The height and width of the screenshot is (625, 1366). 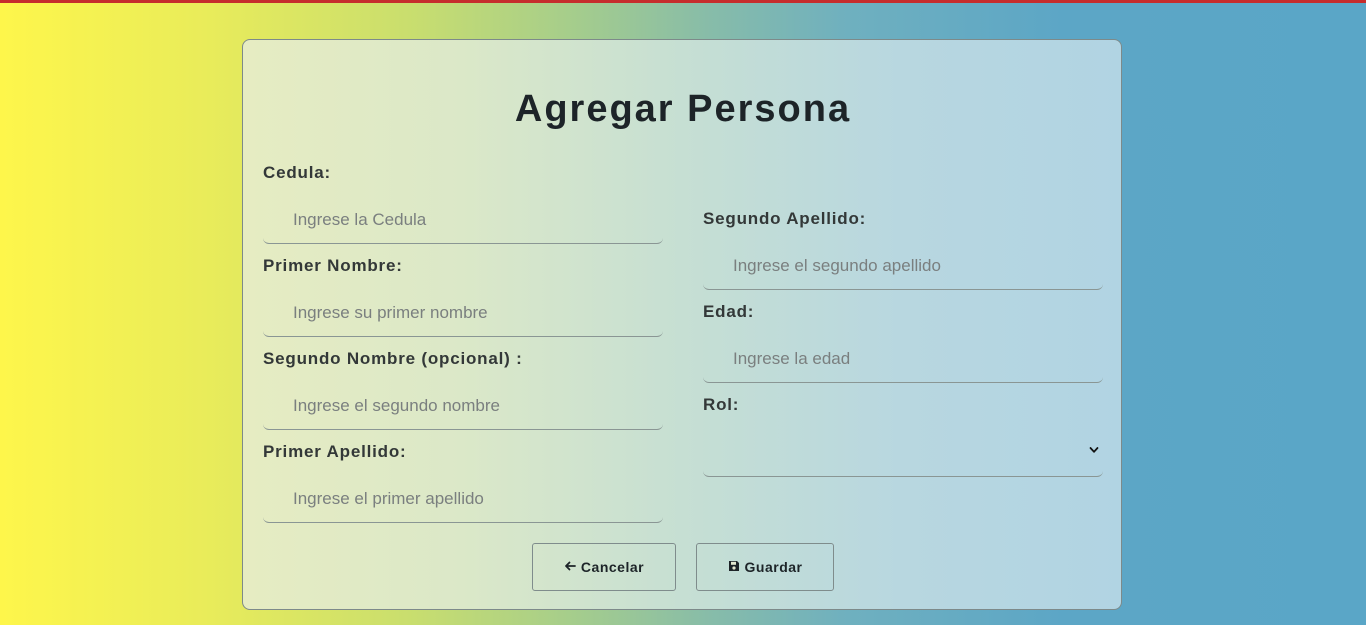 I want to click on edad-label: Edad:, so click(x=729, y=311).